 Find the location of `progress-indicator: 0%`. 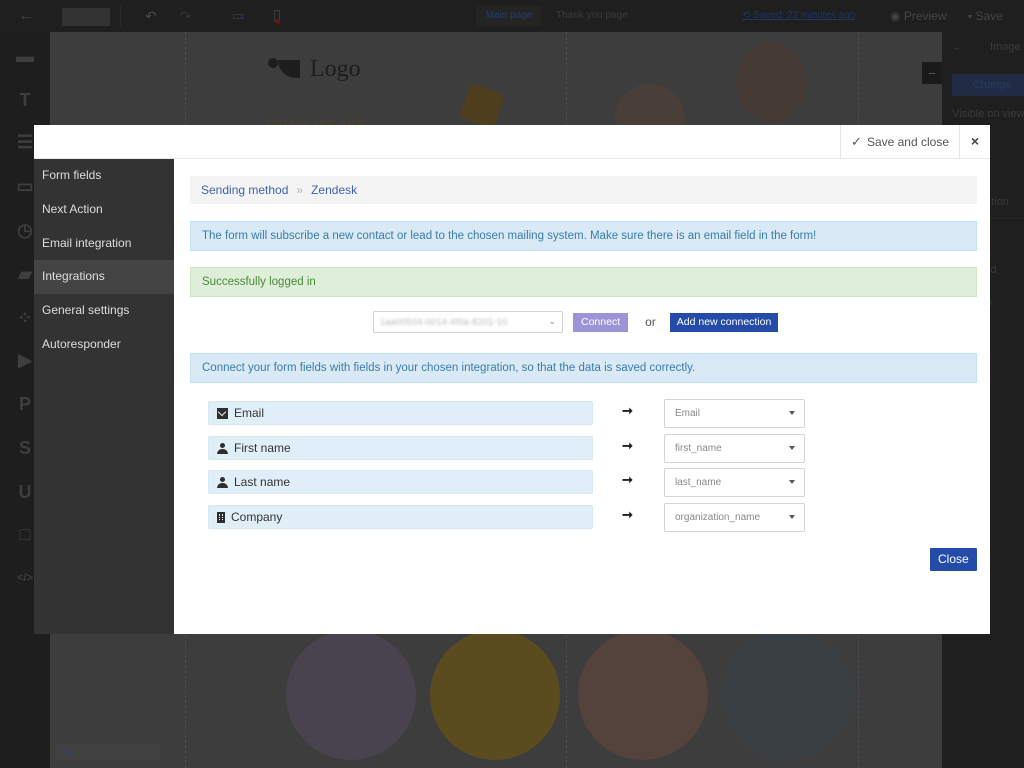

progress-indicator: 0% is located at coordinates (108, 752).